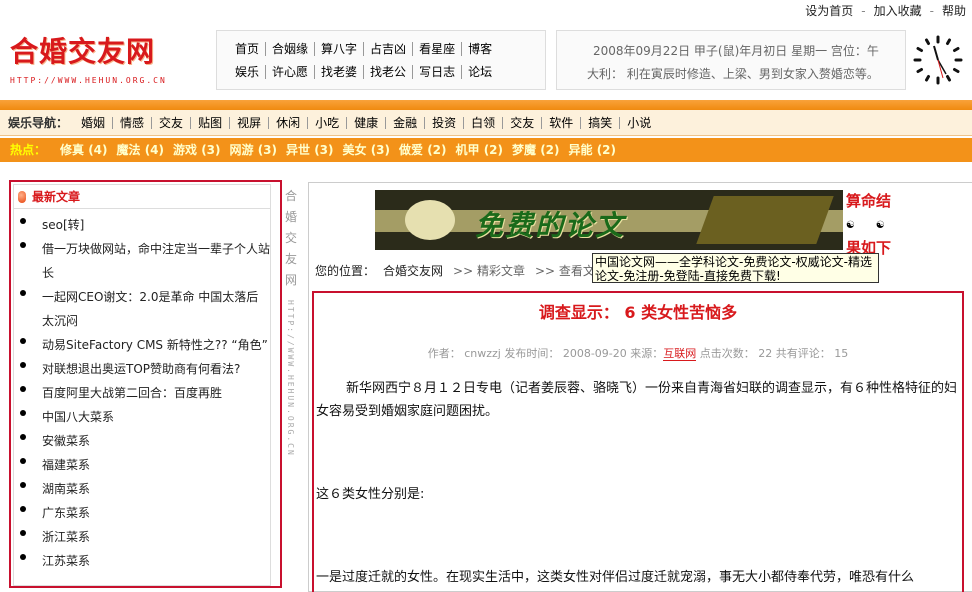 The height and width of the screenshot is (592, 972). What do you see at coordinates (66, 513) in the screenshot?
I see `article-link: 广东菜系` at bounding box center [66, 513].